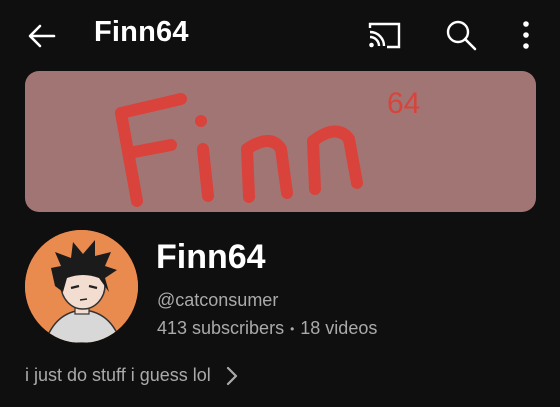  I want to click on subscriber-count: 413 subscribers, so click(221, 328).